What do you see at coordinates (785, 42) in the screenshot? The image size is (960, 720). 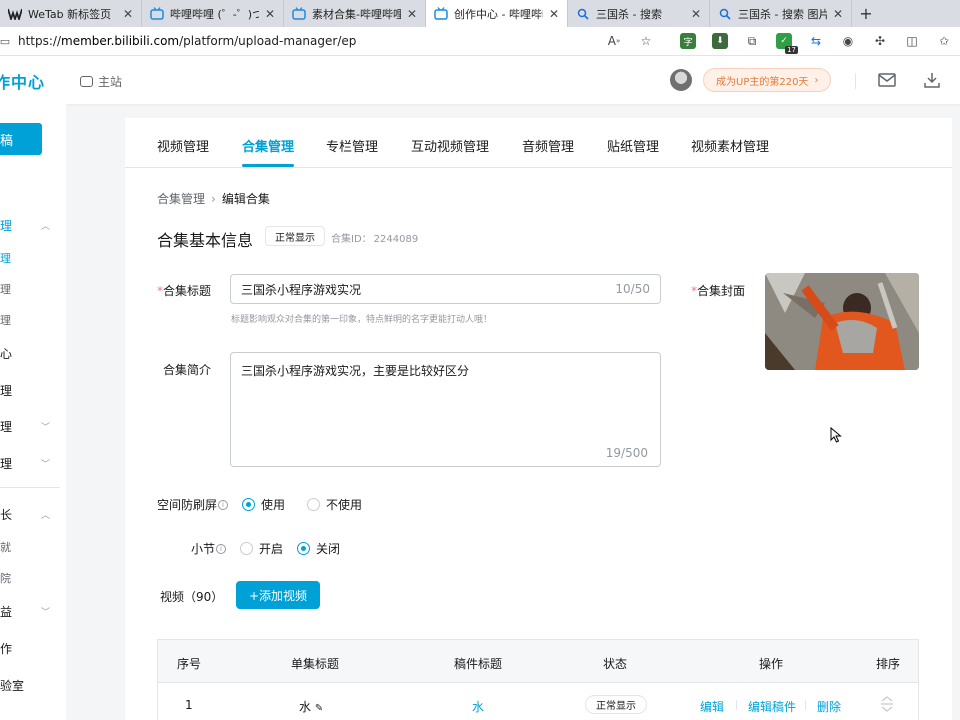 I see `extension-badge-icon: ✓ 17` at bounding box center [785, 42].